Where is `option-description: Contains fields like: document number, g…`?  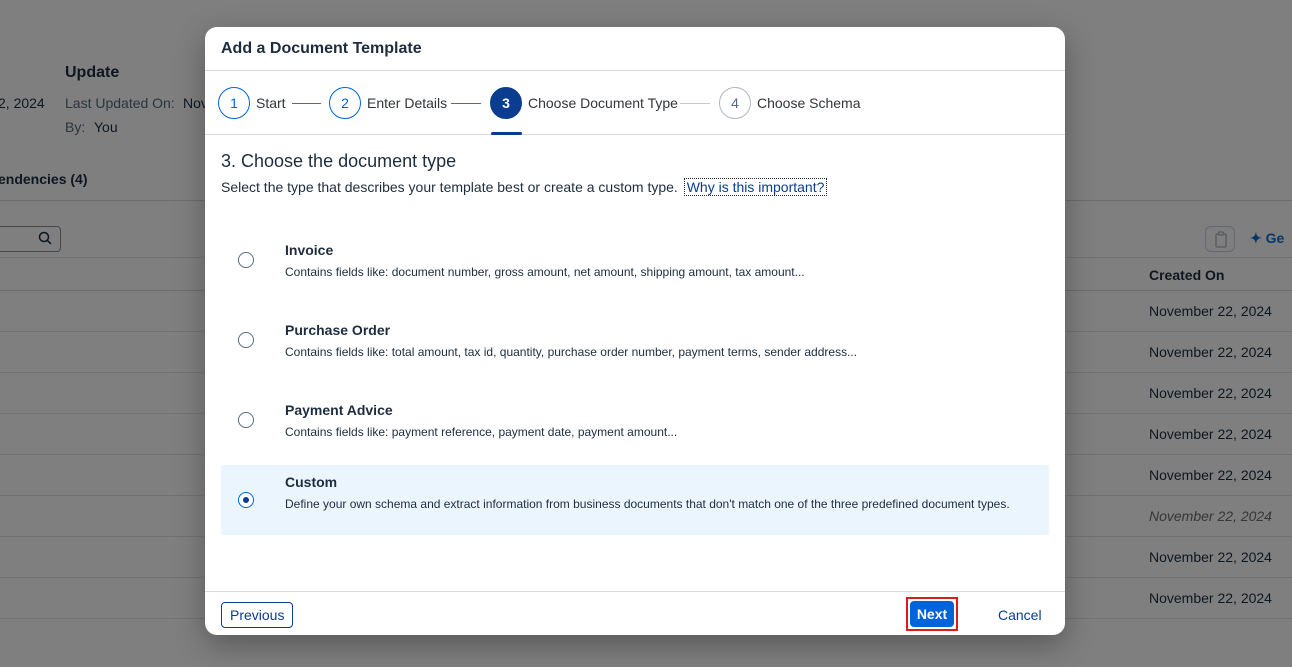 option-description: Contains fields like: document number, g… is located at coordinates (545, 272).